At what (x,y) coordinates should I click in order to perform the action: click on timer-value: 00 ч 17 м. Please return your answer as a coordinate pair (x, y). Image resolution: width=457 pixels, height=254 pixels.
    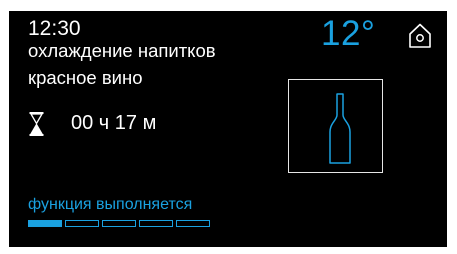
    Looking at the image, I should click on (114, 123).